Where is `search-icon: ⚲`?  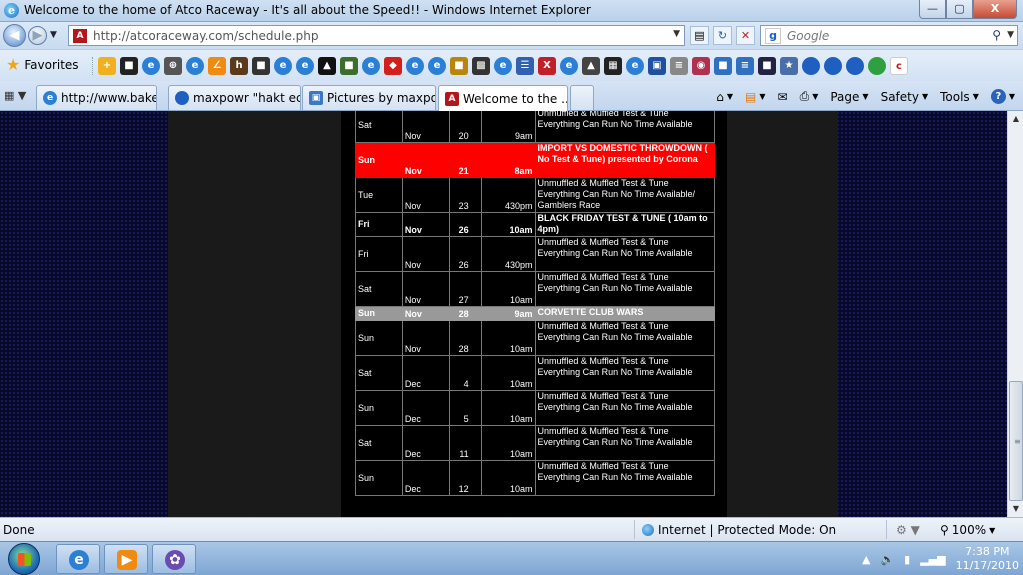
search-icon: ⚲ is located at coordinates (996, 35).